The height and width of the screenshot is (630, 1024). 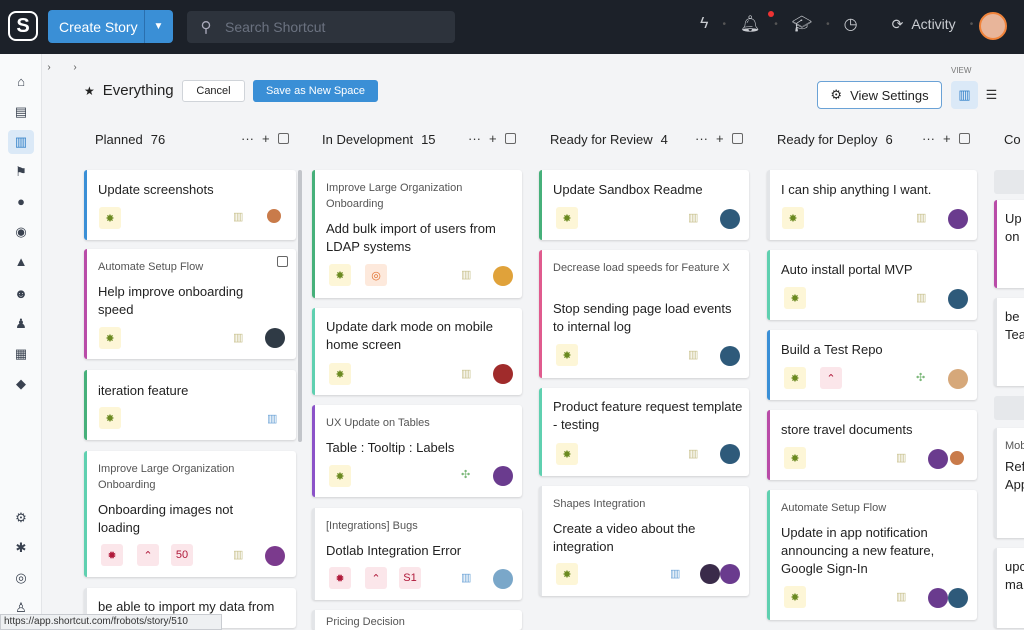 I want to click on story-card: be Tea, so click(x=1009, y=342).